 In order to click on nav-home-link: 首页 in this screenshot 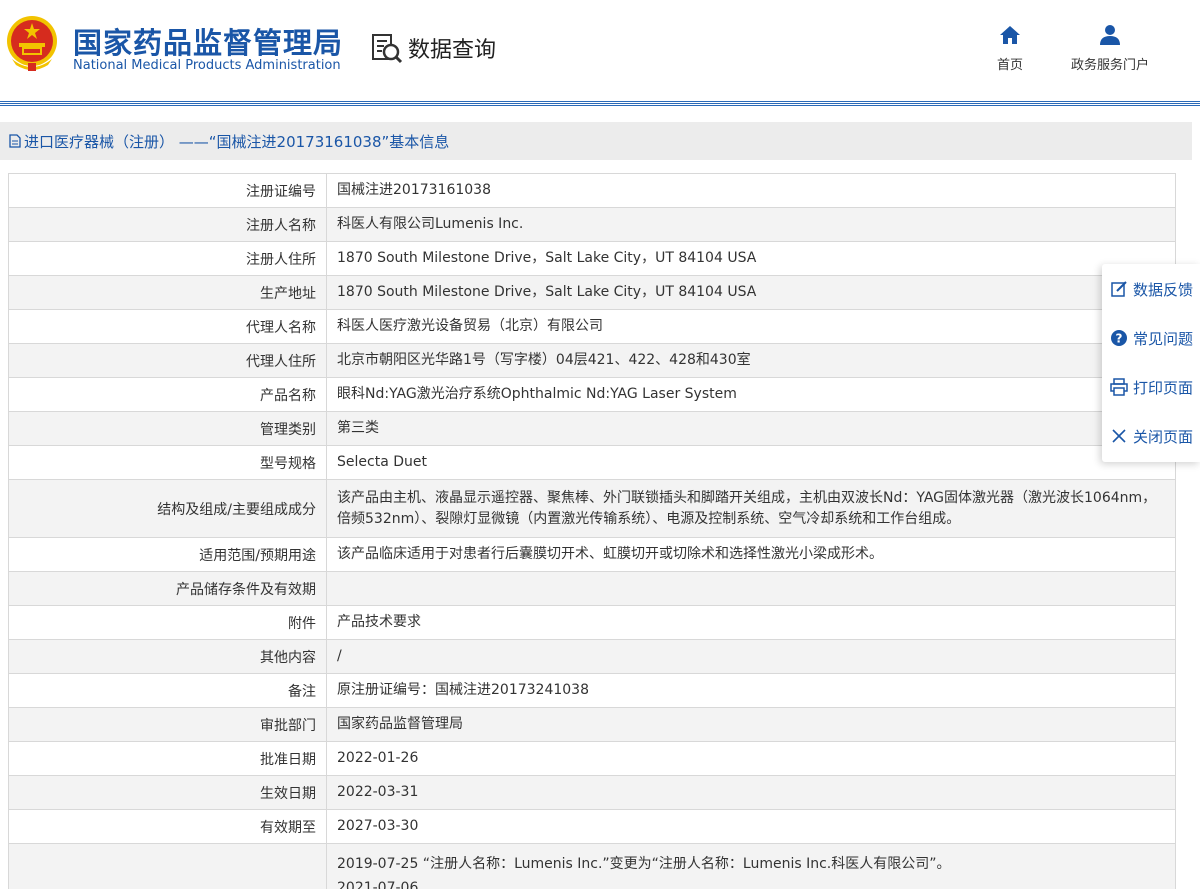, I will do `click(1010, 48)`.